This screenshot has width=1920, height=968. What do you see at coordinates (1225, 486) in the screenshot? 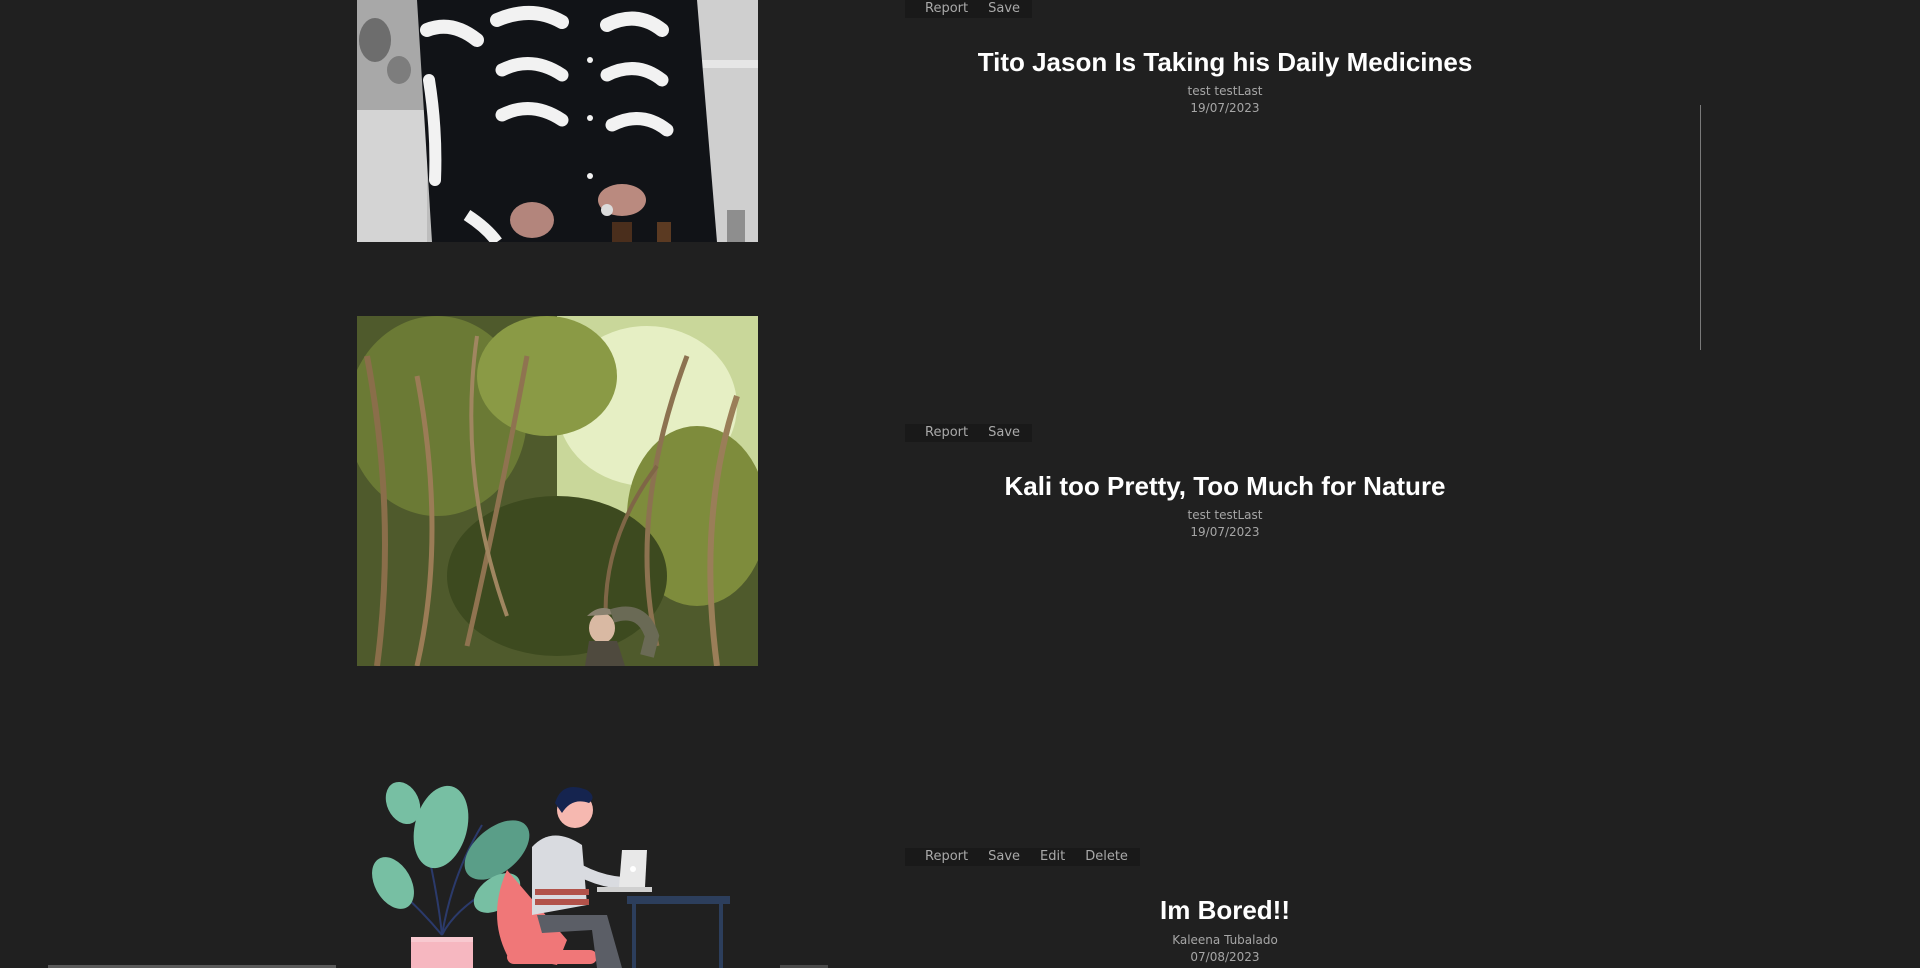
I see `post-title: Kali too Pretty, Too Much for Nature` at bounding box center [1225, 486].